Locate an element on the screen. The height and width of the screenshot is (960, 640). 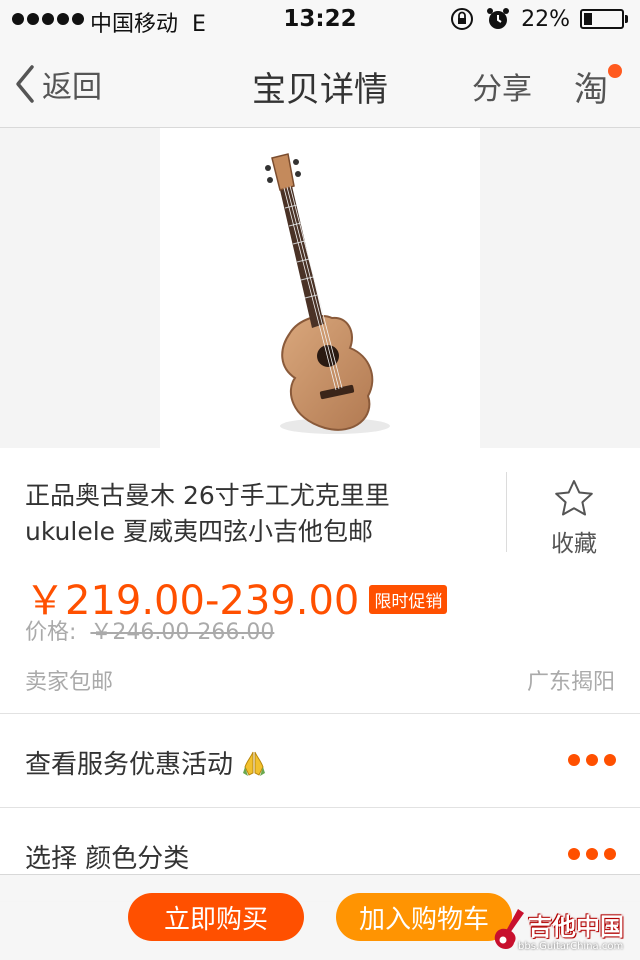
product-title: 正品奥古曼木 26寸手工尤克里里 ukulele 夏威夷四弦小吉他包邮 is located at coordinates (260, 514).